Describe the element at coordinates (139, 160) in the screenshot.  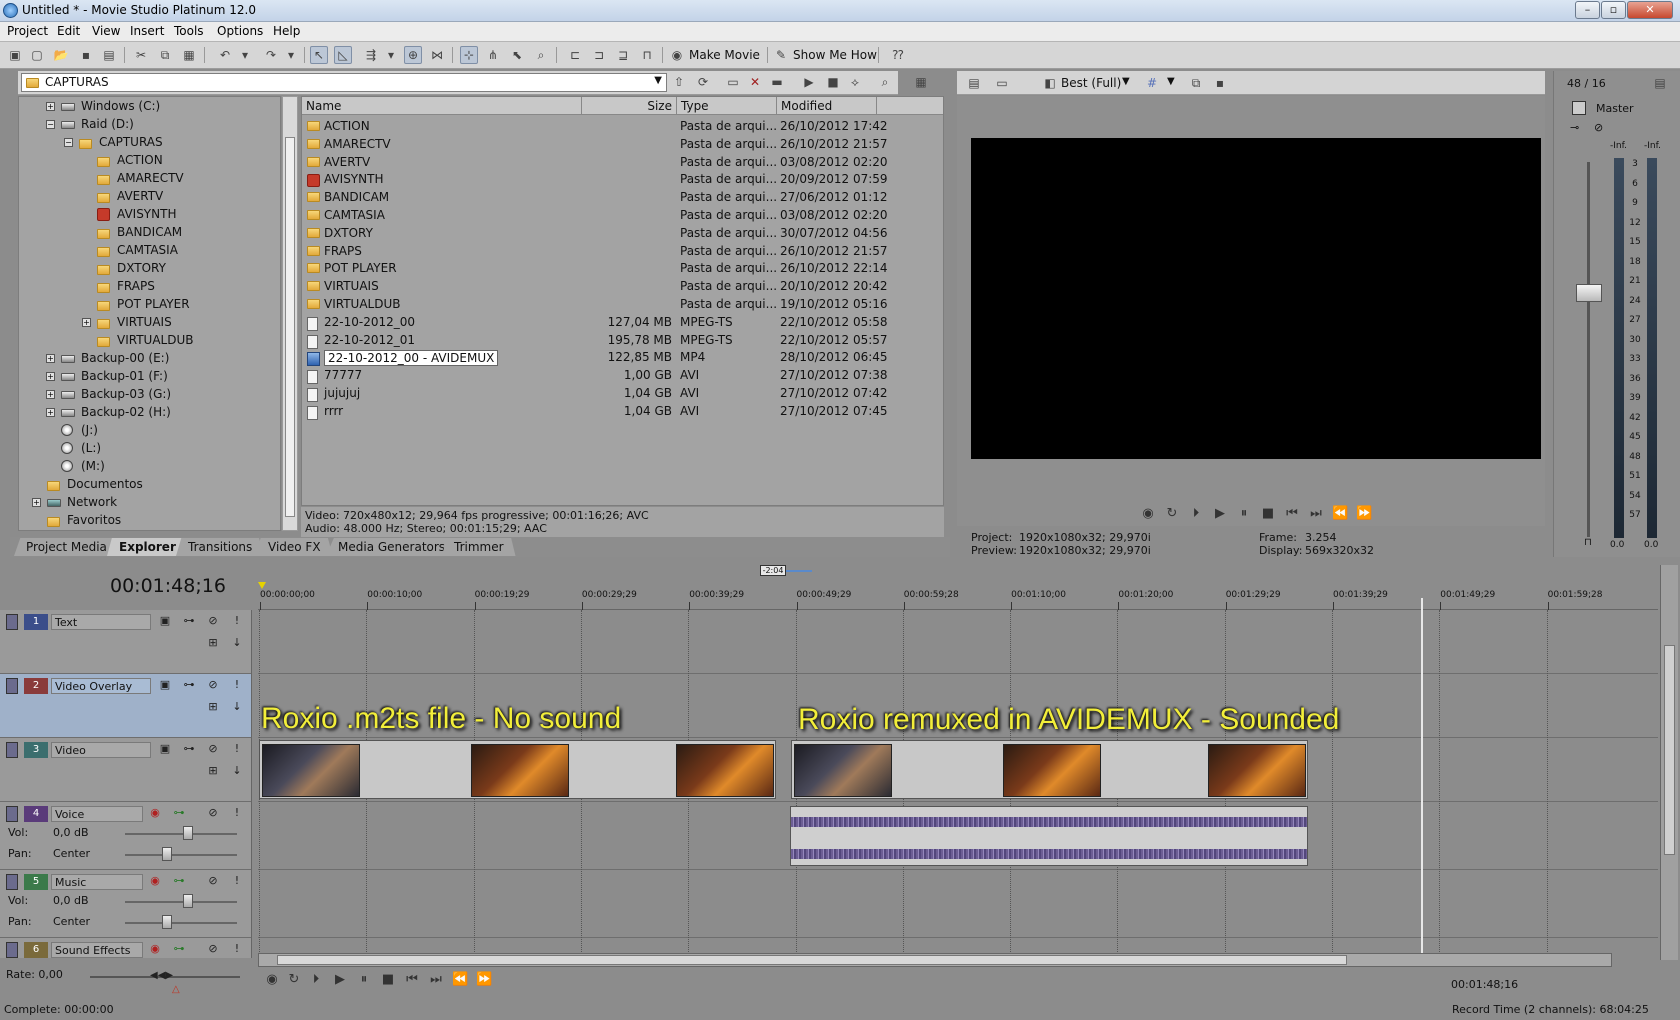
I see `tree-item: ACTION` at that location.